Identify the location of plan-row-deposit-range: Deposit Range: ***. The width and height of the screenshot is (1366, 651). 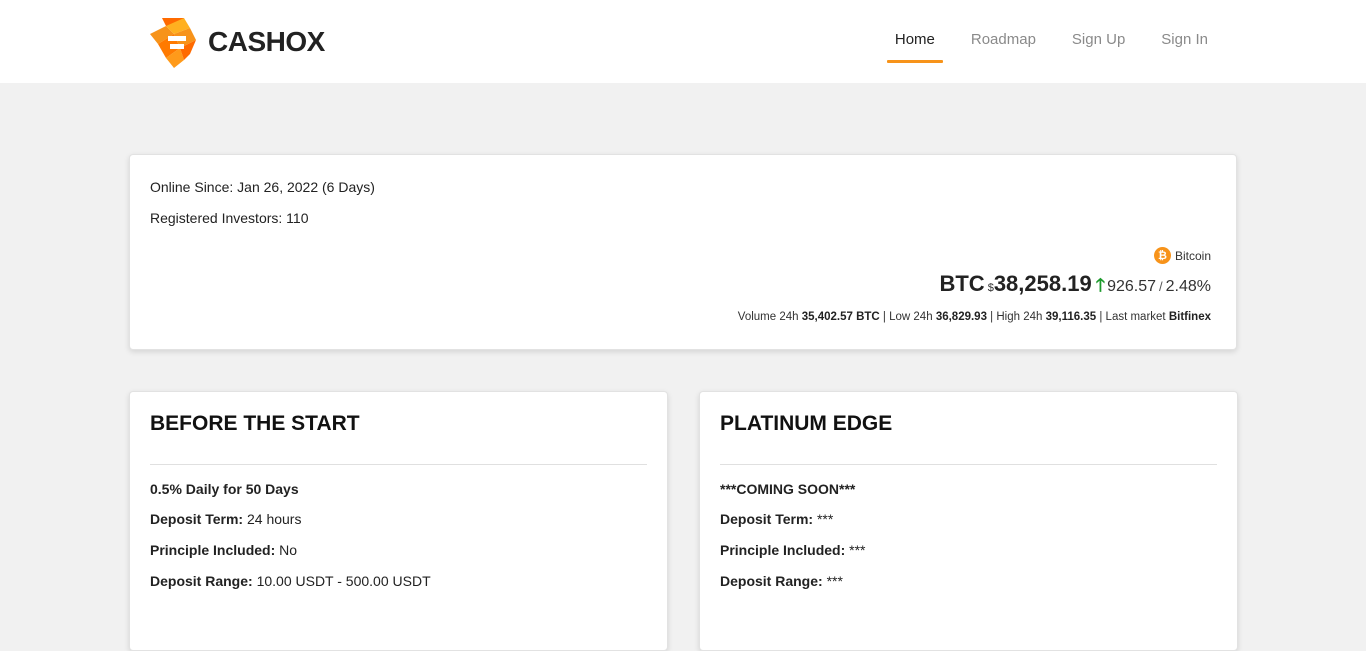
(781, 581).